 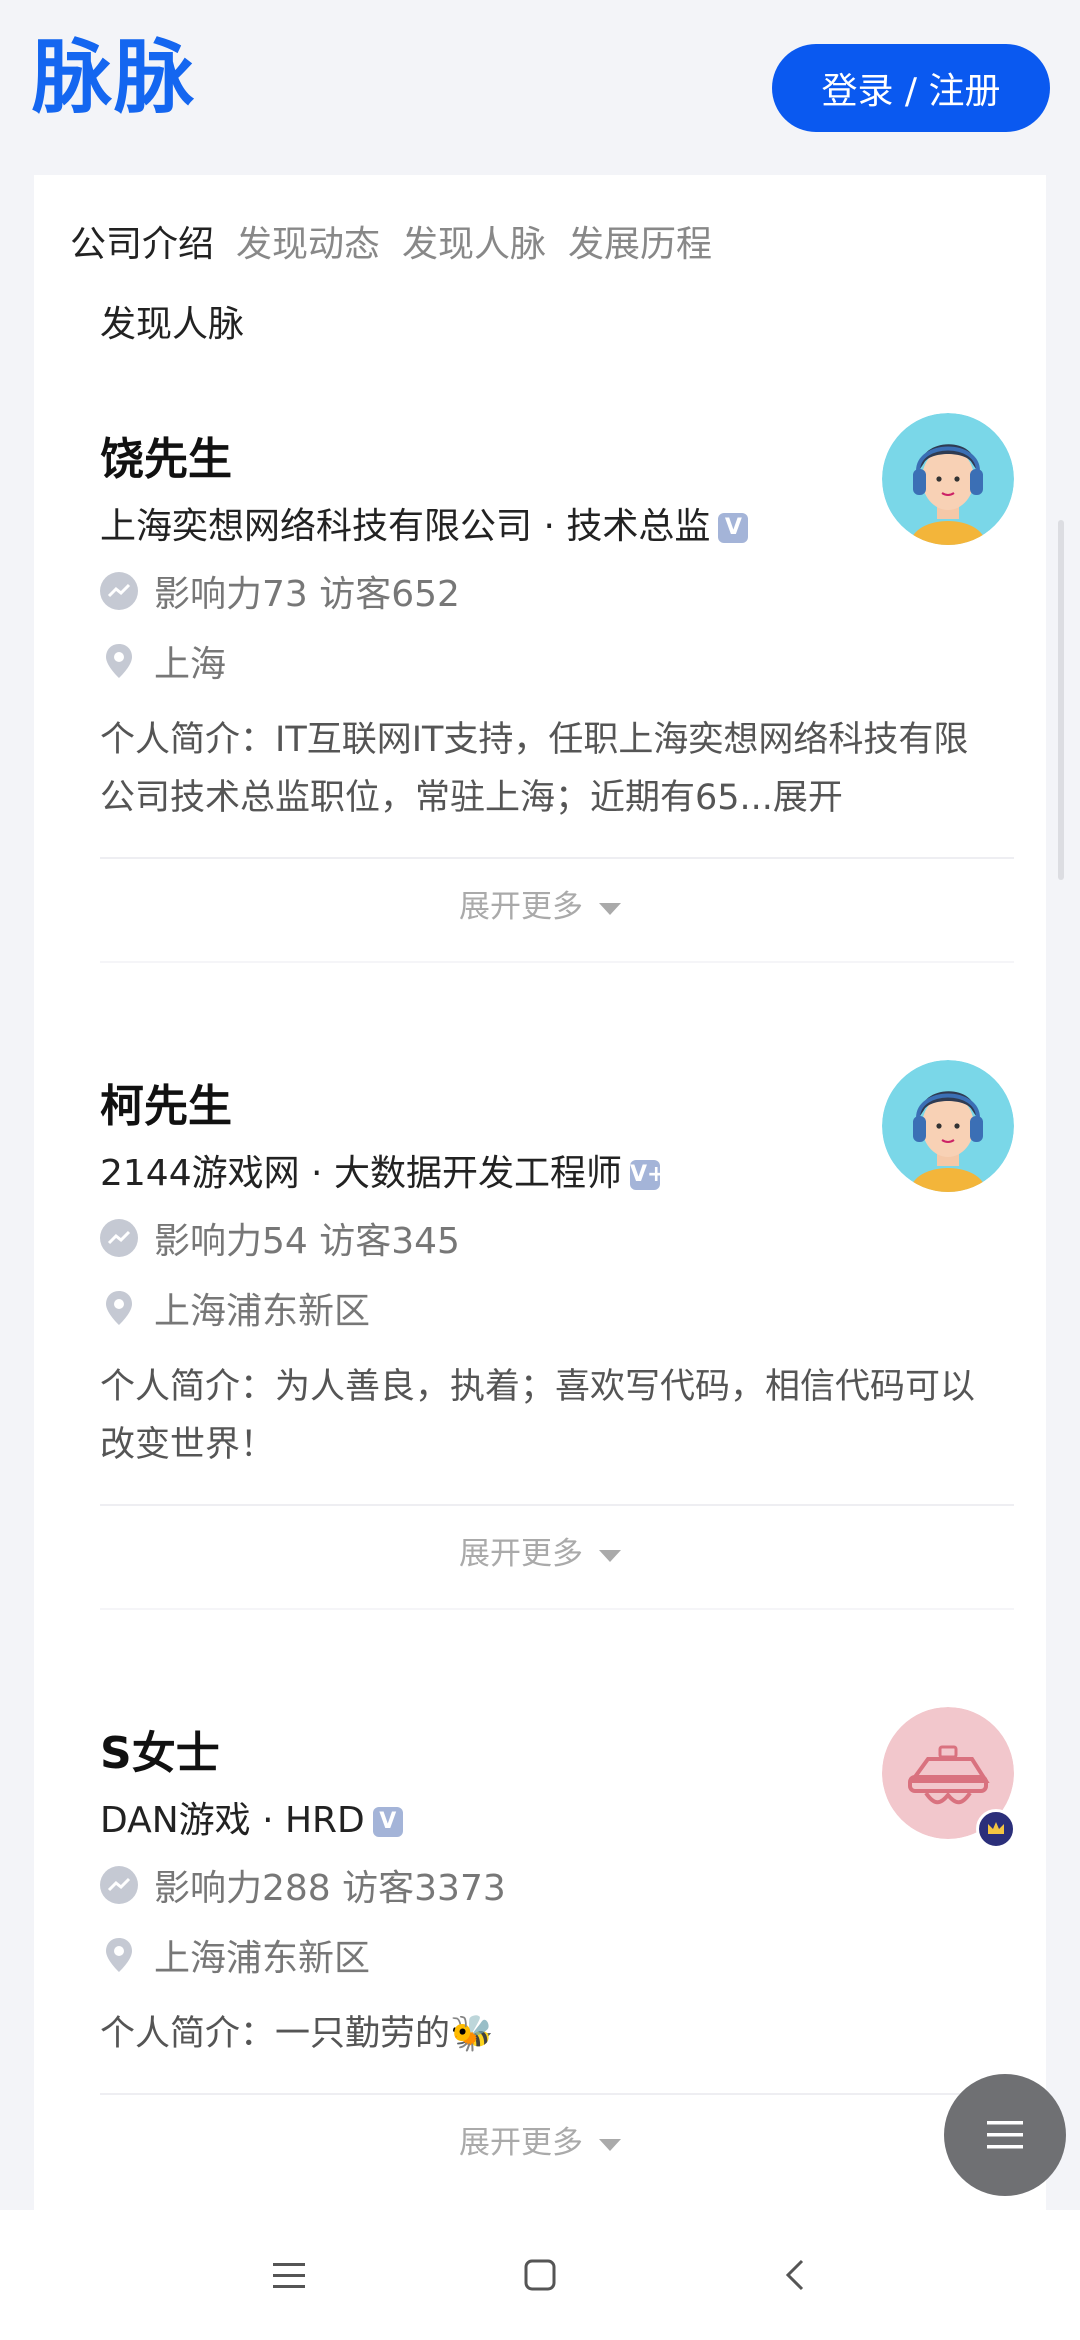 What do you see at coordinates (330, 1888) in the screenshot?
I see `stats-text: 影响力288 访客3373` at bounding box center [330, 1888].